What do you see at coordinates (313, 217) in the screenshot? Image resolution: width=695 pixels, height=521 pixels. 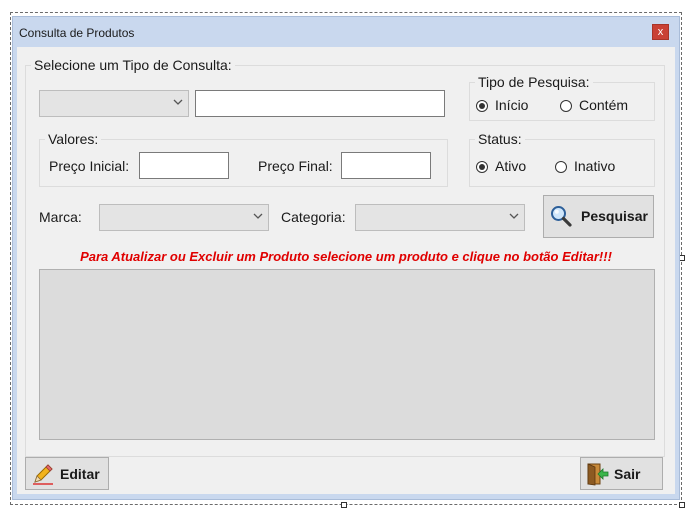 I see `categoria-label: Categoria:` at bounding box center [313, 217].